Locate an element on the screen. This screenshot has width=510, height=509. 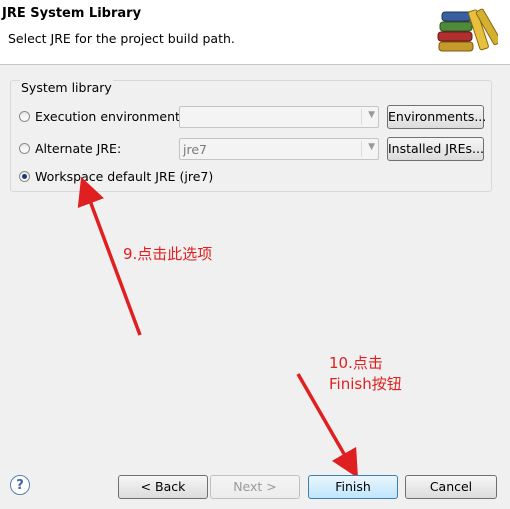
step9-annotation: 9.点击此选项 is located at coordinates (168, 254).